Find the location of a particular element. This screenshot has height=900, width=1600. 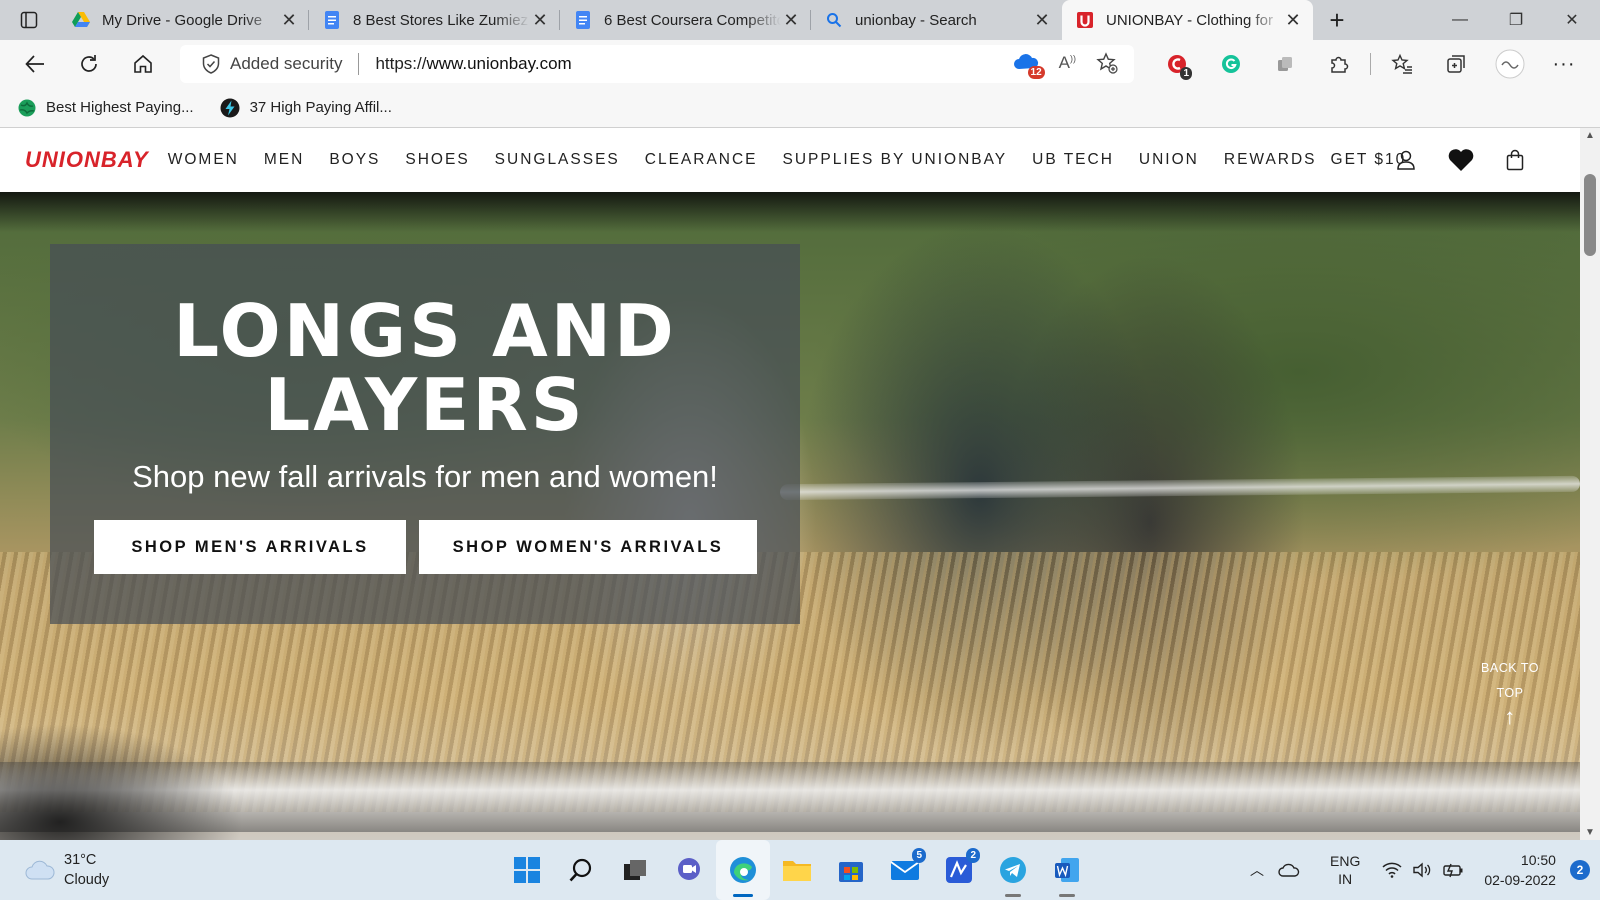

collections-button is located at coordinates (1456, 64).